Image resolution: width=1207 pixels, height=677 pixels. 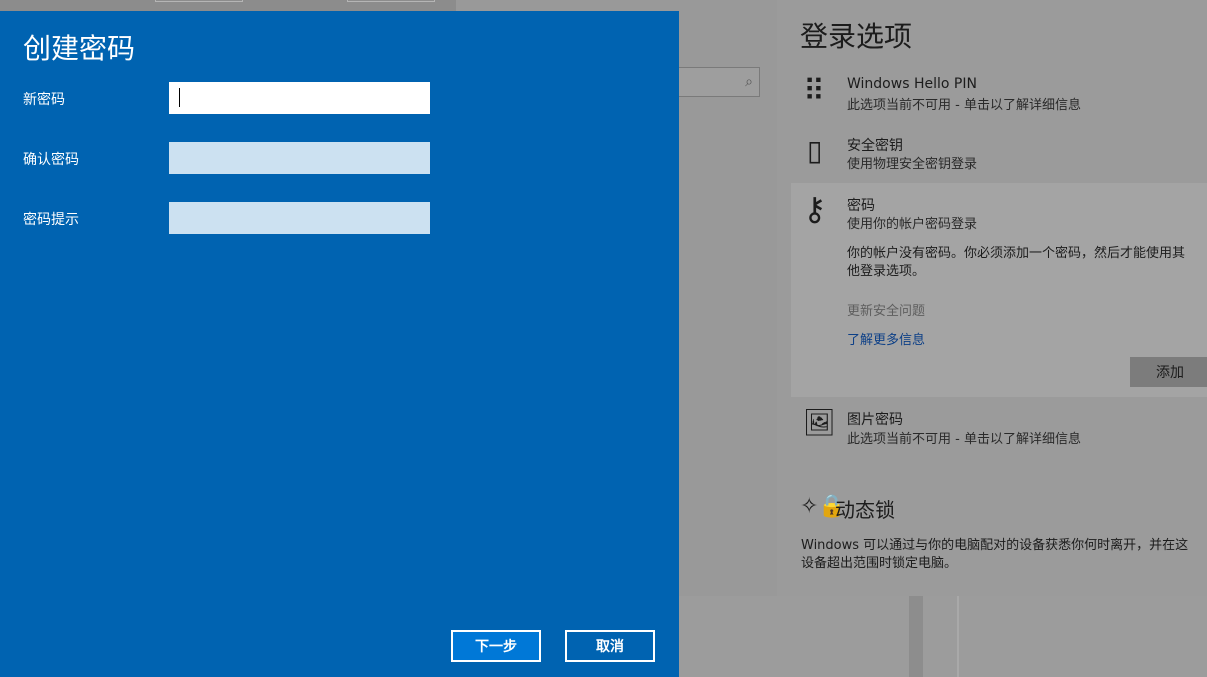 What do you see at coordinates (886, 338) in the screenshot?
I see `learn-more-link: 了解更多信息` at bounding box center [886, 338].